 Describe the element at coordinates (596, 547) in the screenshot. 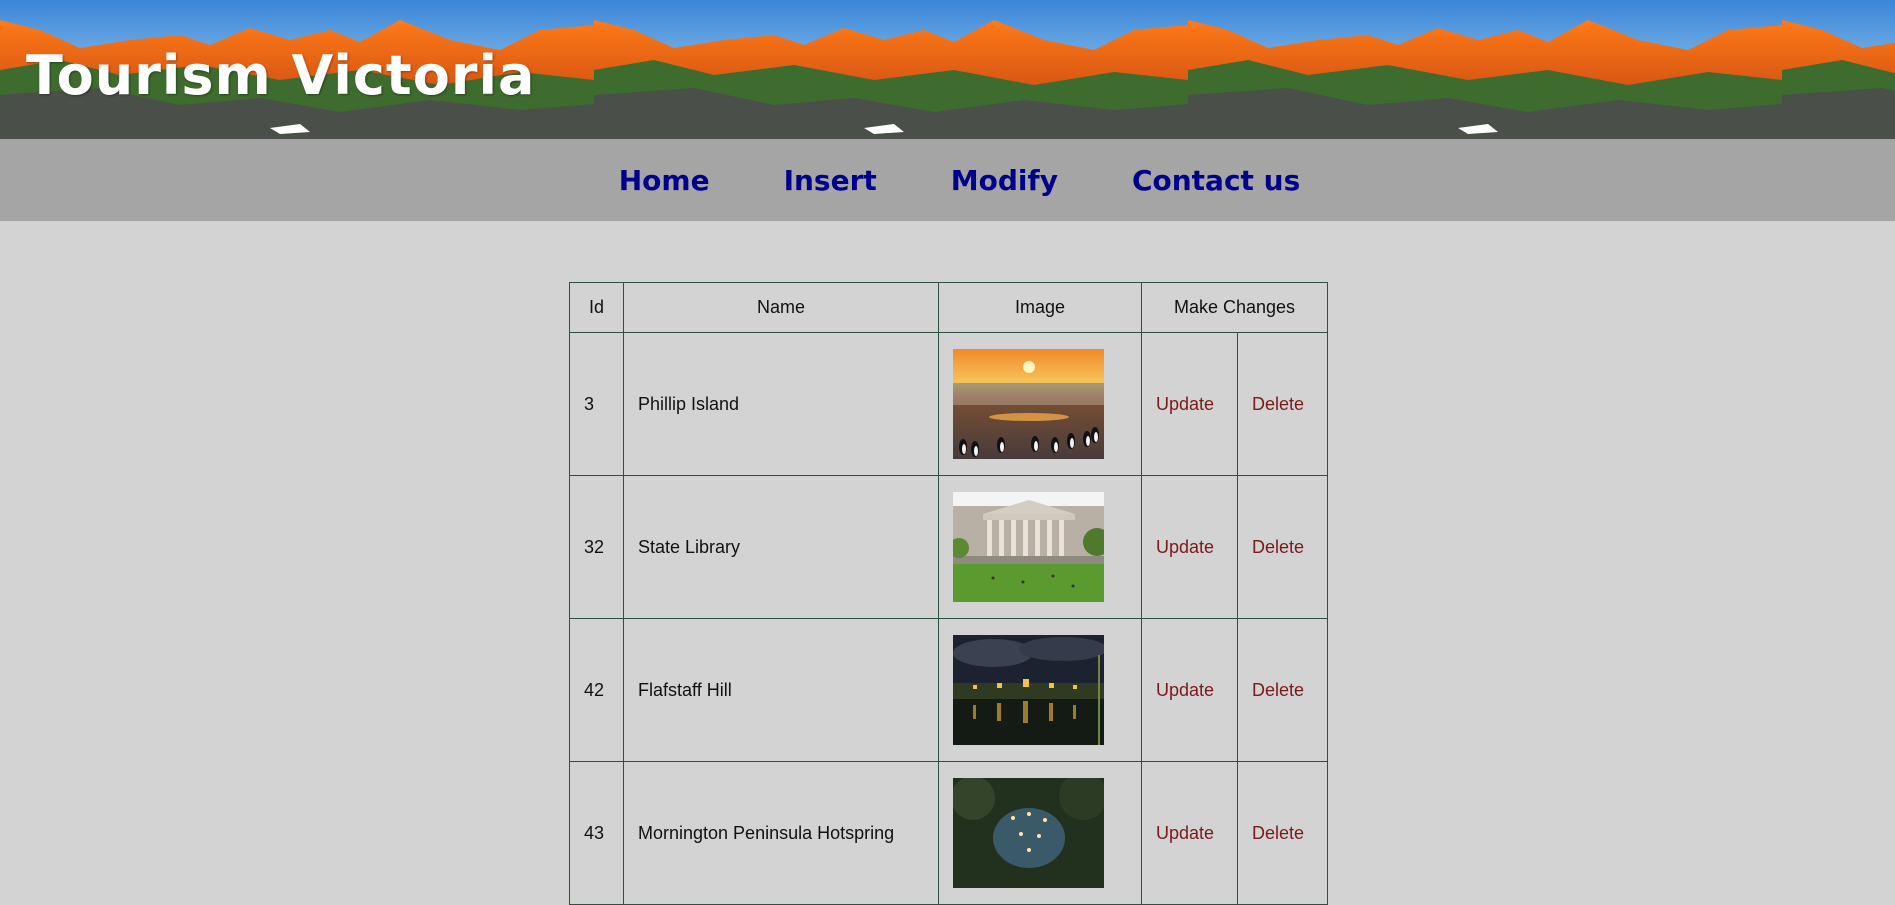

I see `row-id: 32` at that location.